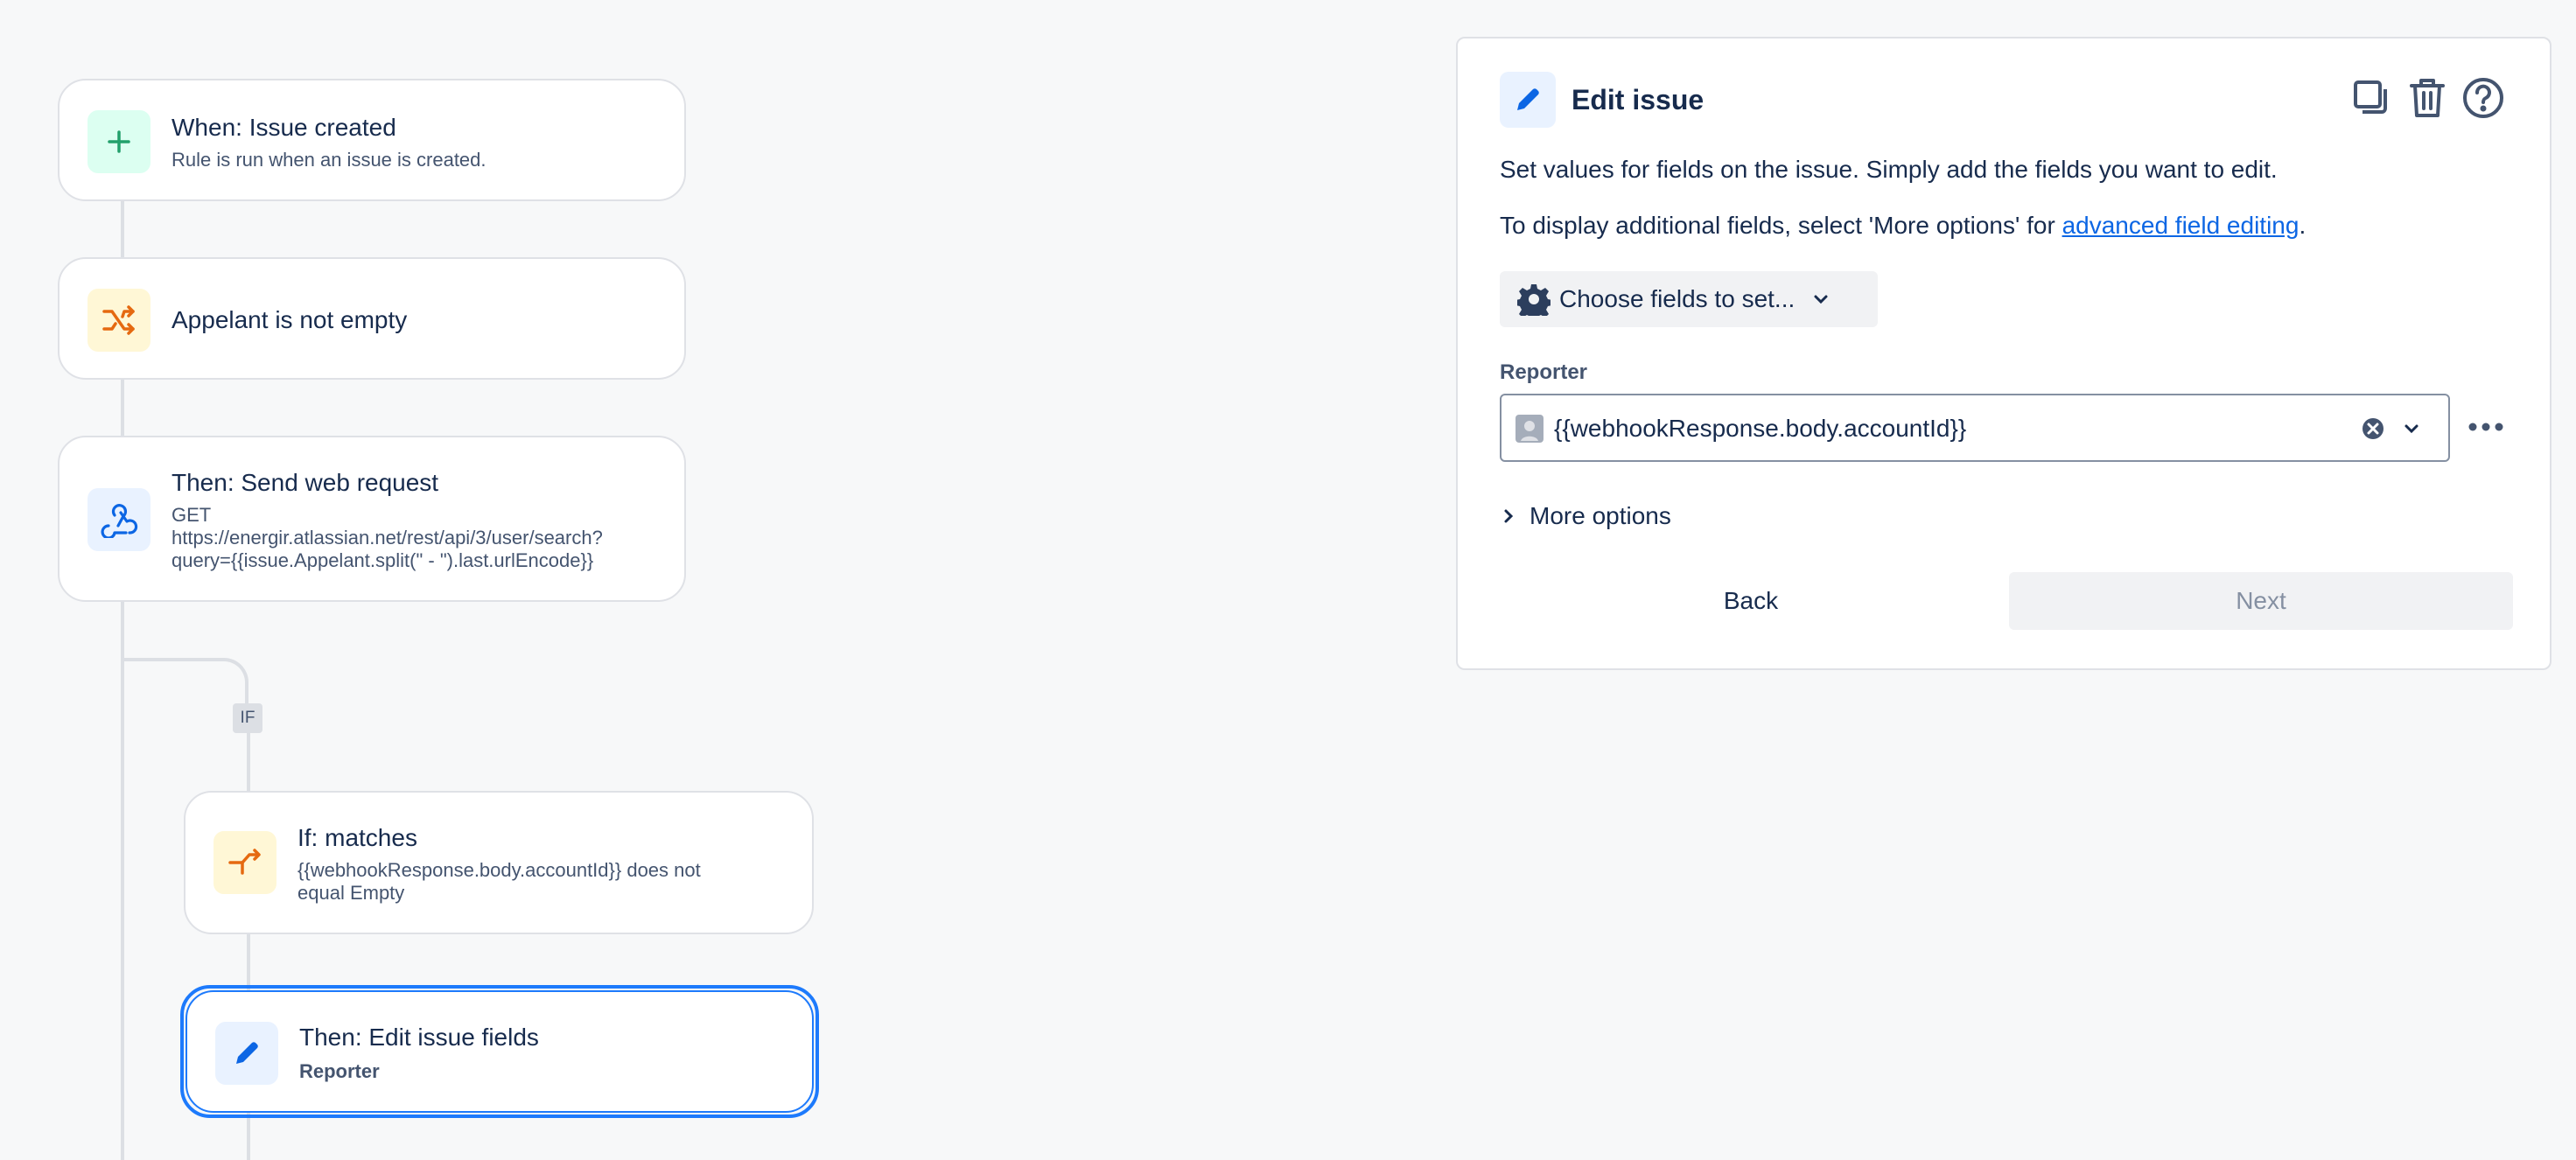 The image size is (2576, 1160). I want to click on trigger-title: When: Issue created, so click(284, 127).